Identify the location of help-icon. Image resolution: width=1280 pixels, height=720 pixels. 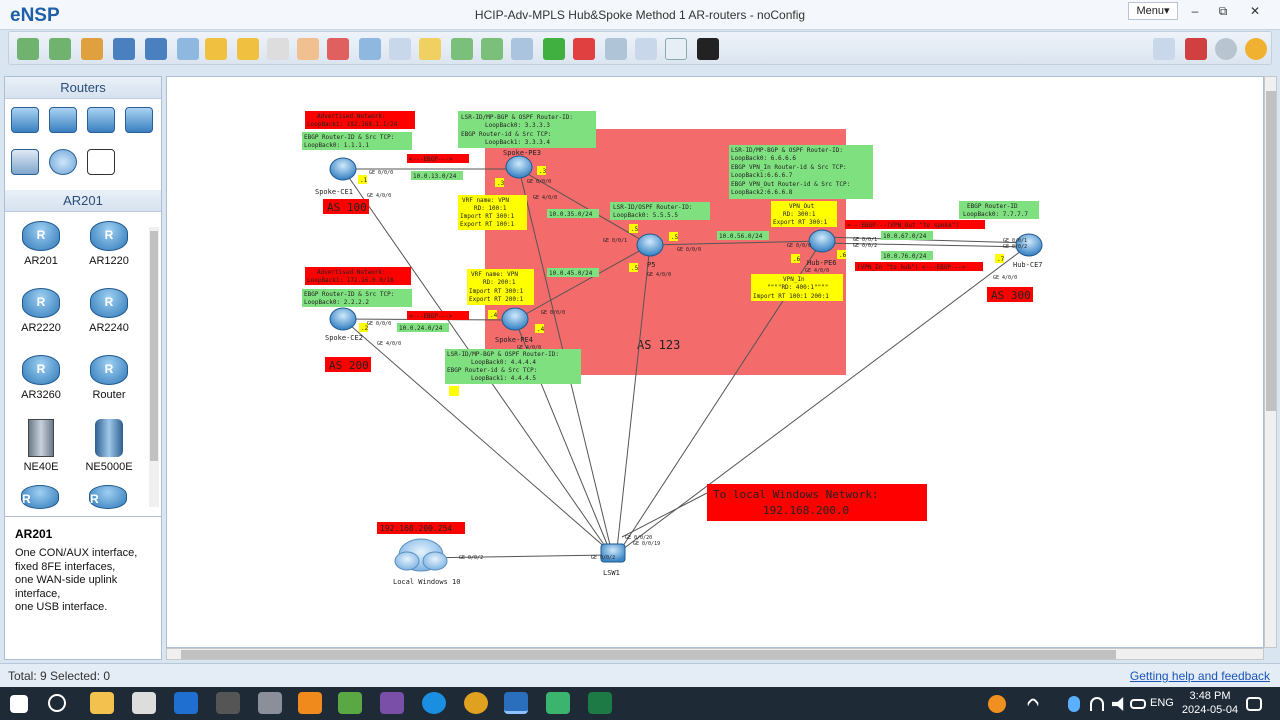
(1256, 49).